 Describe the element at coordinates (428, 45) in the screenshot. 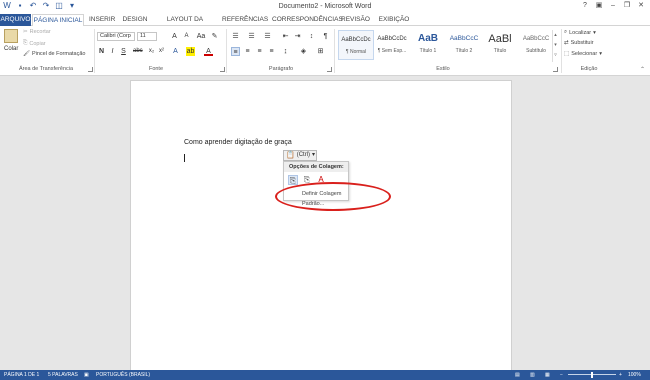

I see `style-heading-1: AaB Título 1` at that location.